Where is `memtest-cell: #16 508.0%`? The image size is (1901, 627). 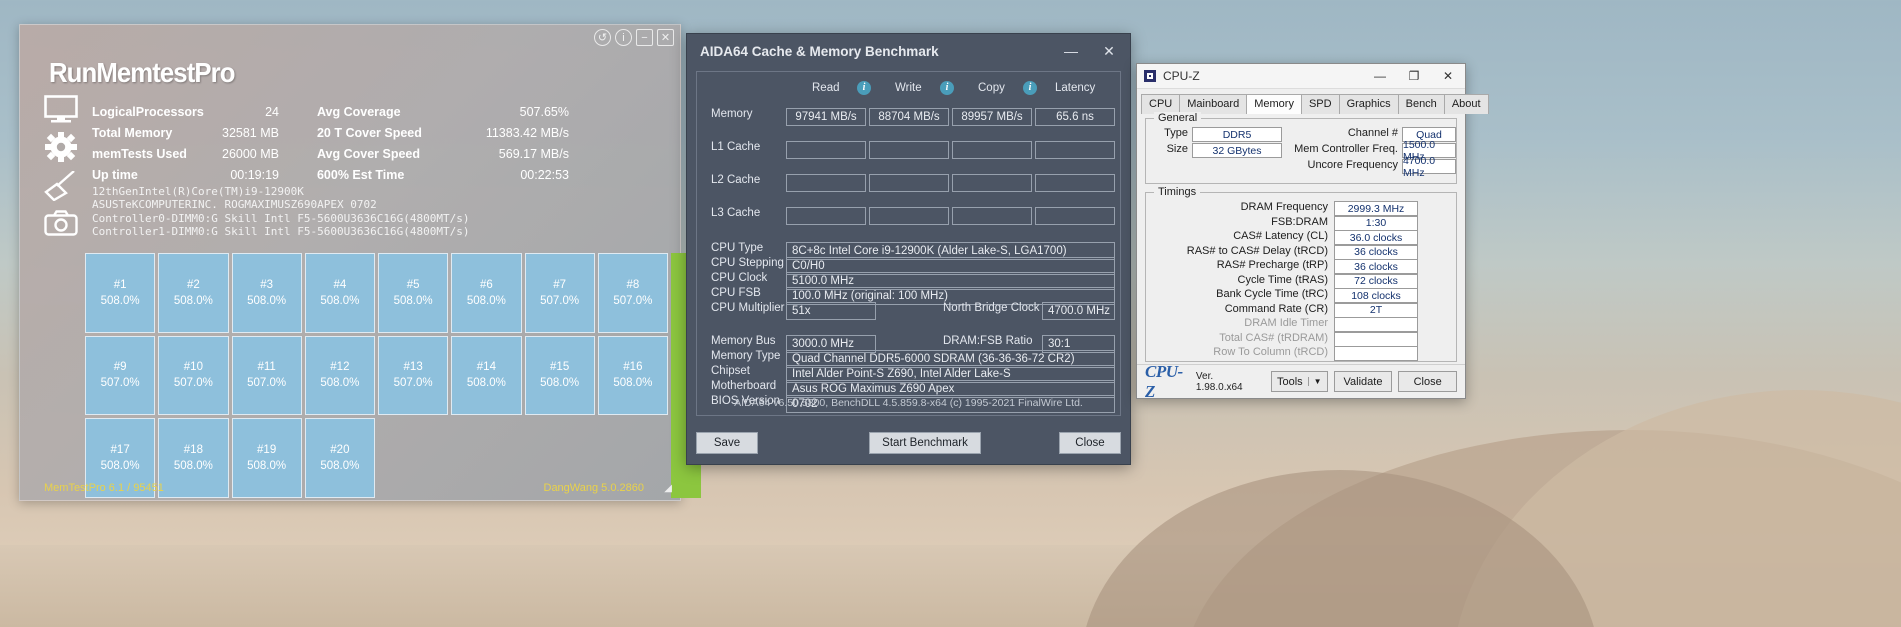 memtest-cell: #16 508.0% is located at coordinates (632, 375).